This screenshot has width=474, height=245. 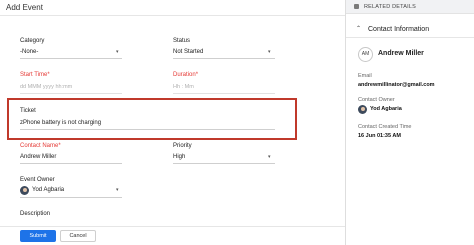 I want to click on contact-information-toggle: ⌃ Contact Information, so click(x=410, y=29).